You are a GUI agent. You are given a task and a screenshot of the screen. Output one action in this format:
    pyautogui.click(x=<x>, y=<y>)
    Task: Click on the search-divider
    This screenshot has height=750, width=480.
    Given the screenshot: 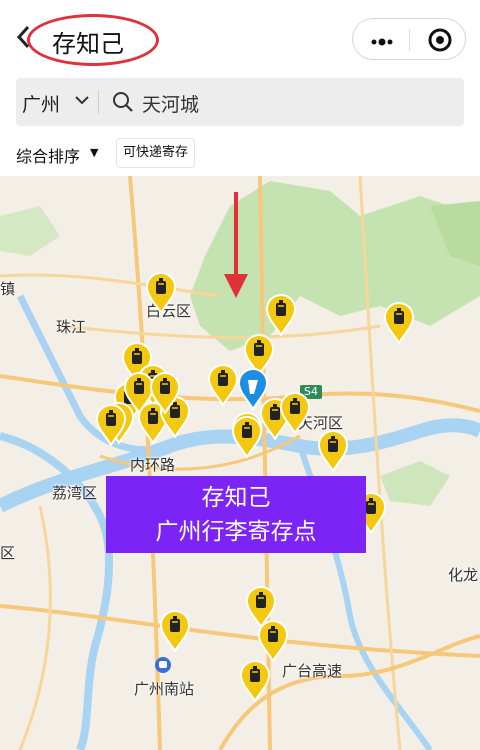 What is the action you would take?
    pyautogui.click(x=98, y=102)
    